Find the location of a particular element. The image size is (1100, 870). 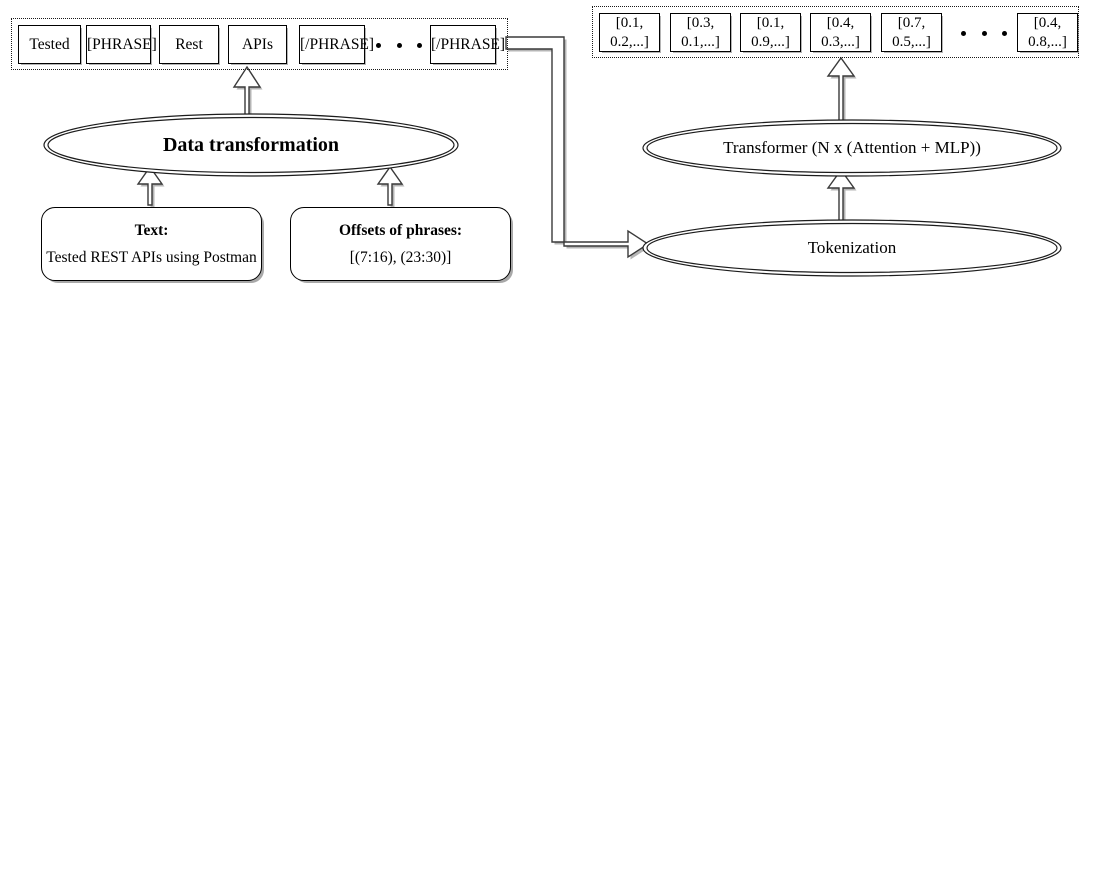

token-box: APIs is located at coordinates (257, 44).